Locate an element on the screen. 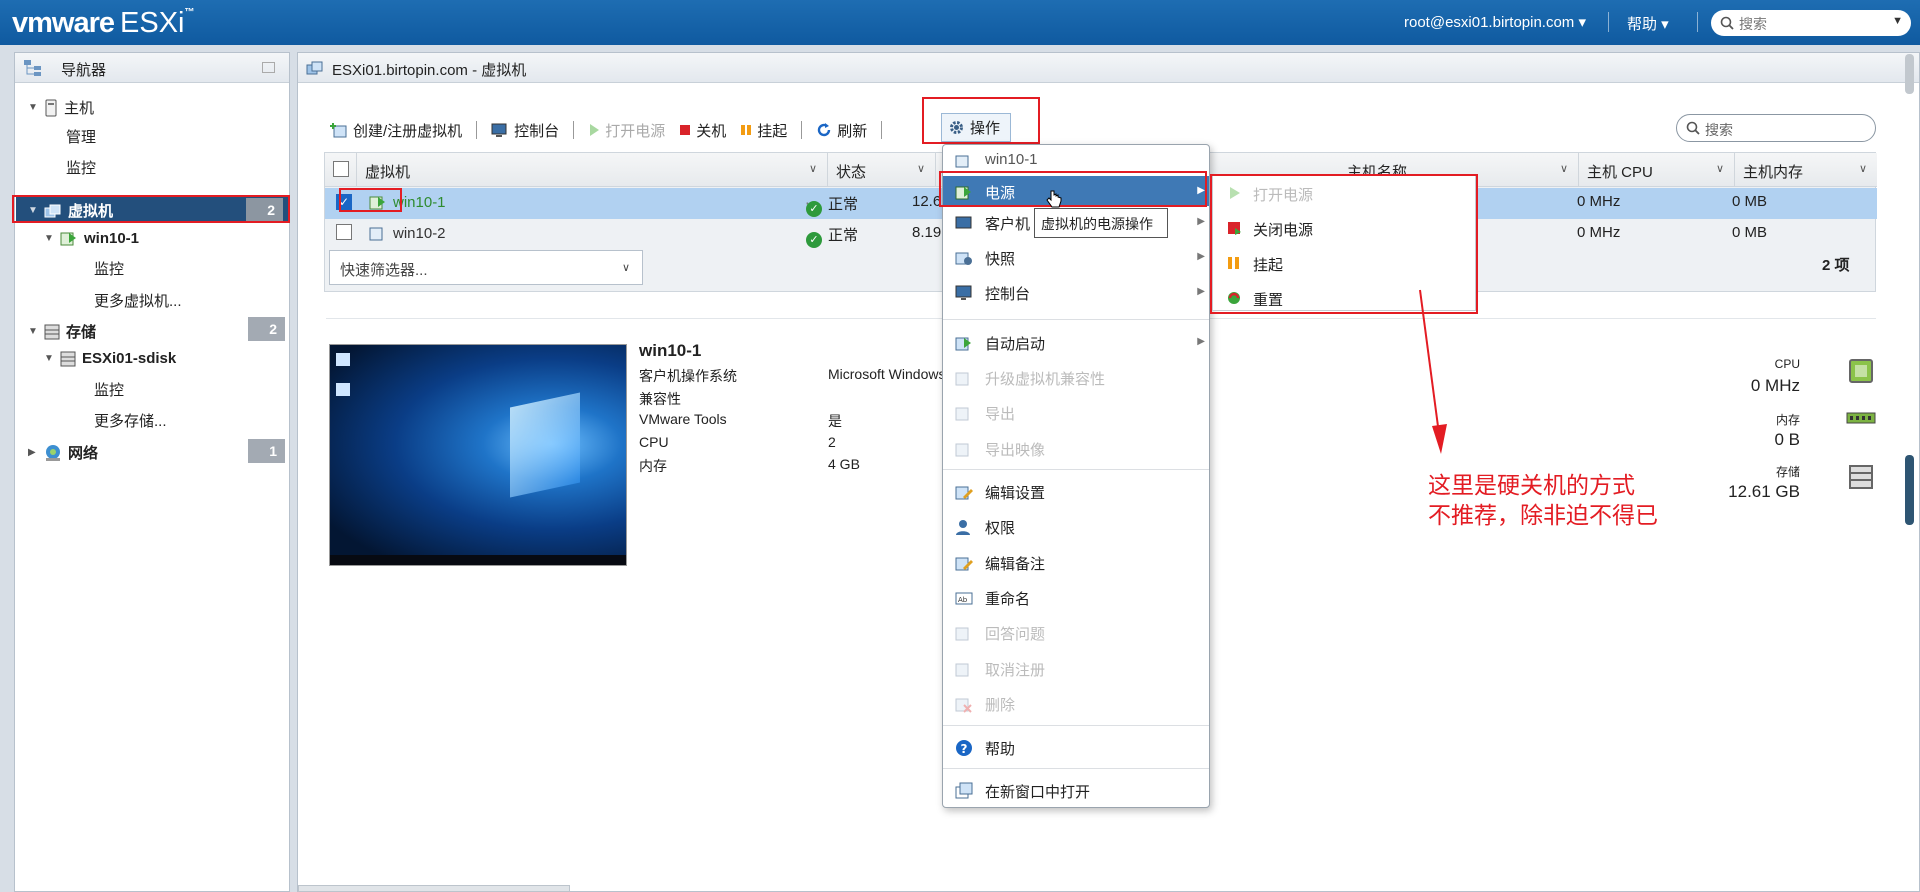  help-menu: 帮助 ▾ is located at coordinates (1648, 23).